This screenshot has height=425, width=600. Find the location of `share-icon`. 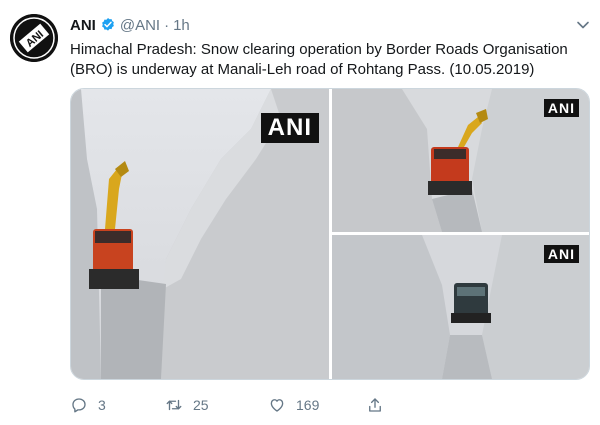

share-icon is located at coordinates (375, 405).